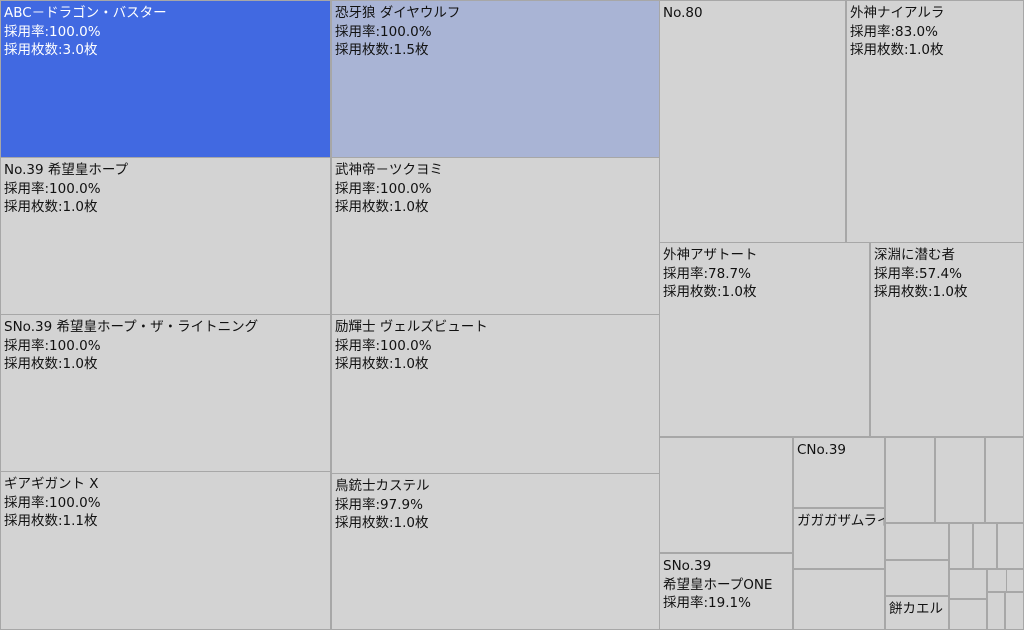  What do you see at coordinates (495, 236) in the screenshot?
I see `treemap-cell: 武神帝－ツクヨミ 採用率:100.0% 採用枚数:1.0枚` at bounding box center [495, 236].